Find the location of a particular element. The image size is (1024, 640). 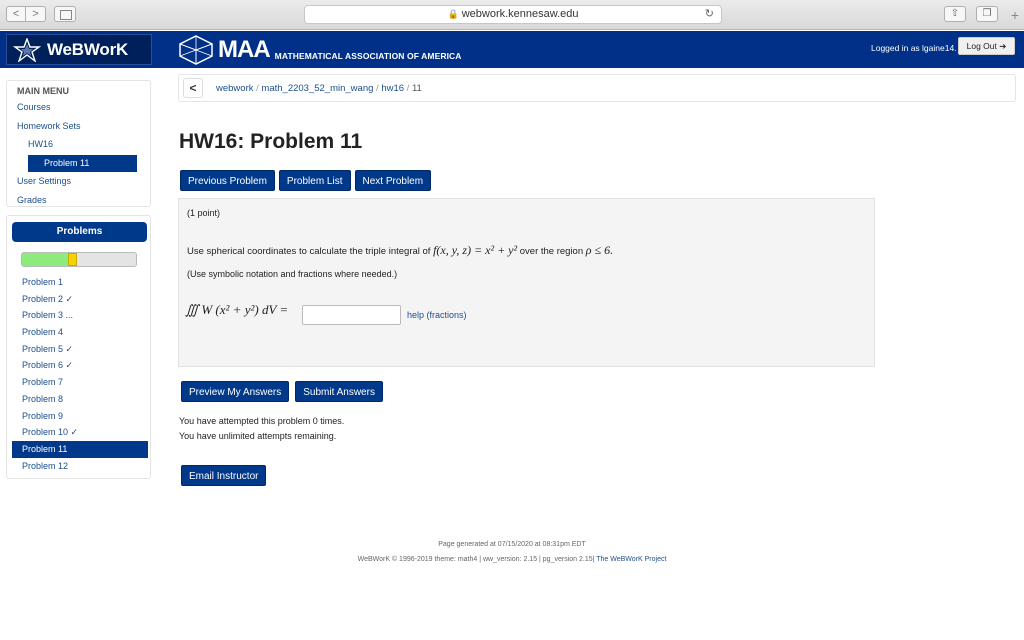

address-bar: 🔒 webwork.kennesaw.edu ↻ is located at coordinates (513, 14).